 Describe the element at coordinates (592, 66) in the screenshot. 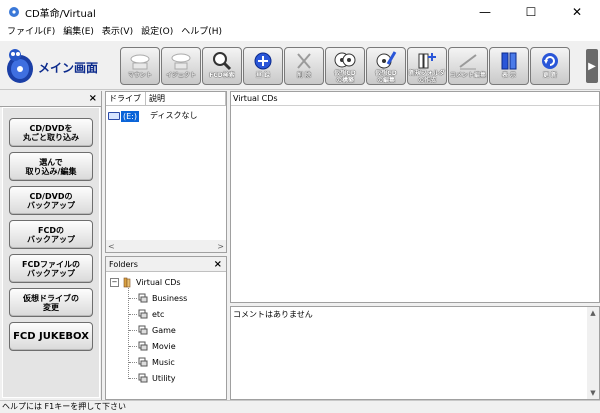

I see `toolbar-more-button: ▶` at that location.